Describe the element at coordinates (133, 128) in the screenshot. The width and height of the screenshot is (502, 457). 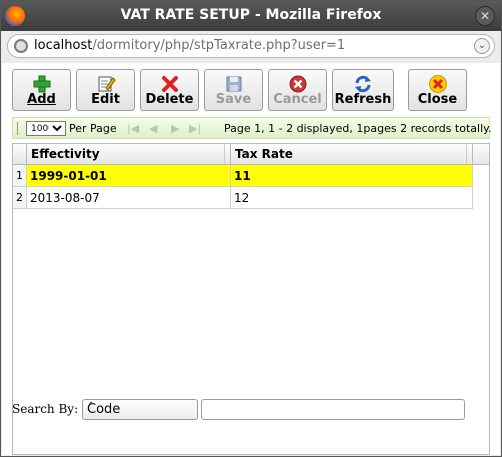
I see `first-page-icon: |◀` at that location.